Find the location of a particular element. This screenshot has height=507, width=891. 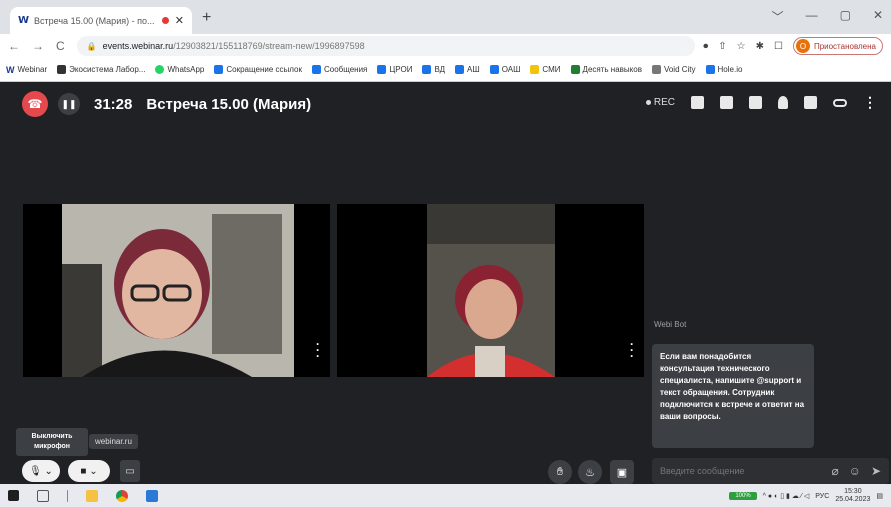

link-icon is located at coordinates (840, 102).